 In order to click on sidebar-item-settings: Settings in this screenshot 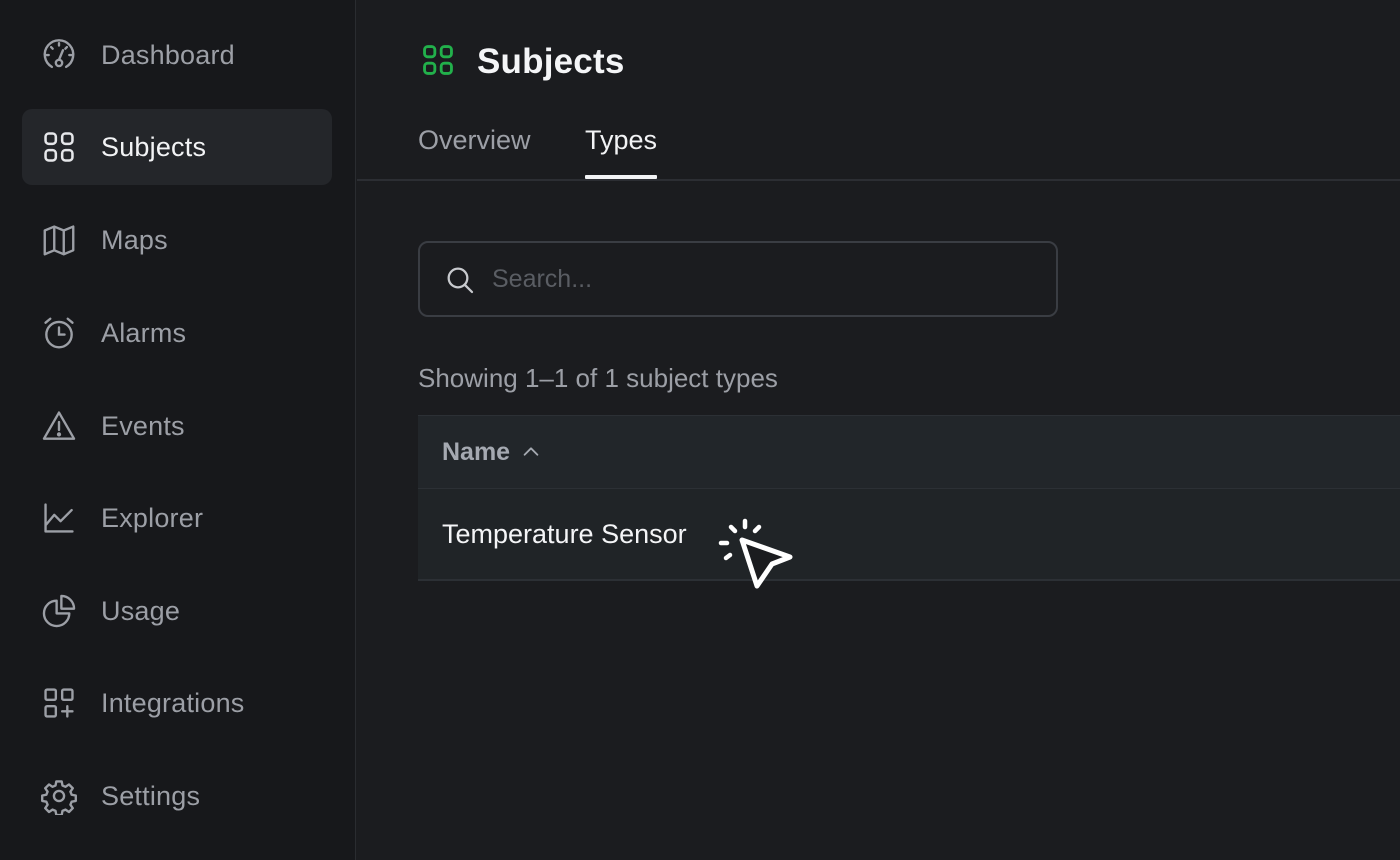, I will do `click(177, 796)`.